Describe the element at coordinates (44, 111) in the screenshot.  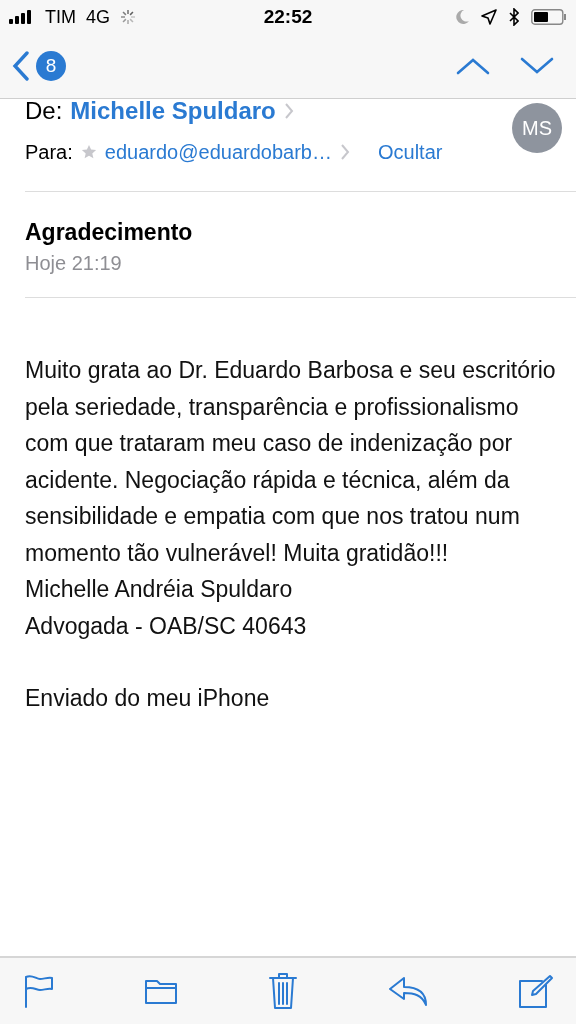
I see `from-label: De:` at that location.